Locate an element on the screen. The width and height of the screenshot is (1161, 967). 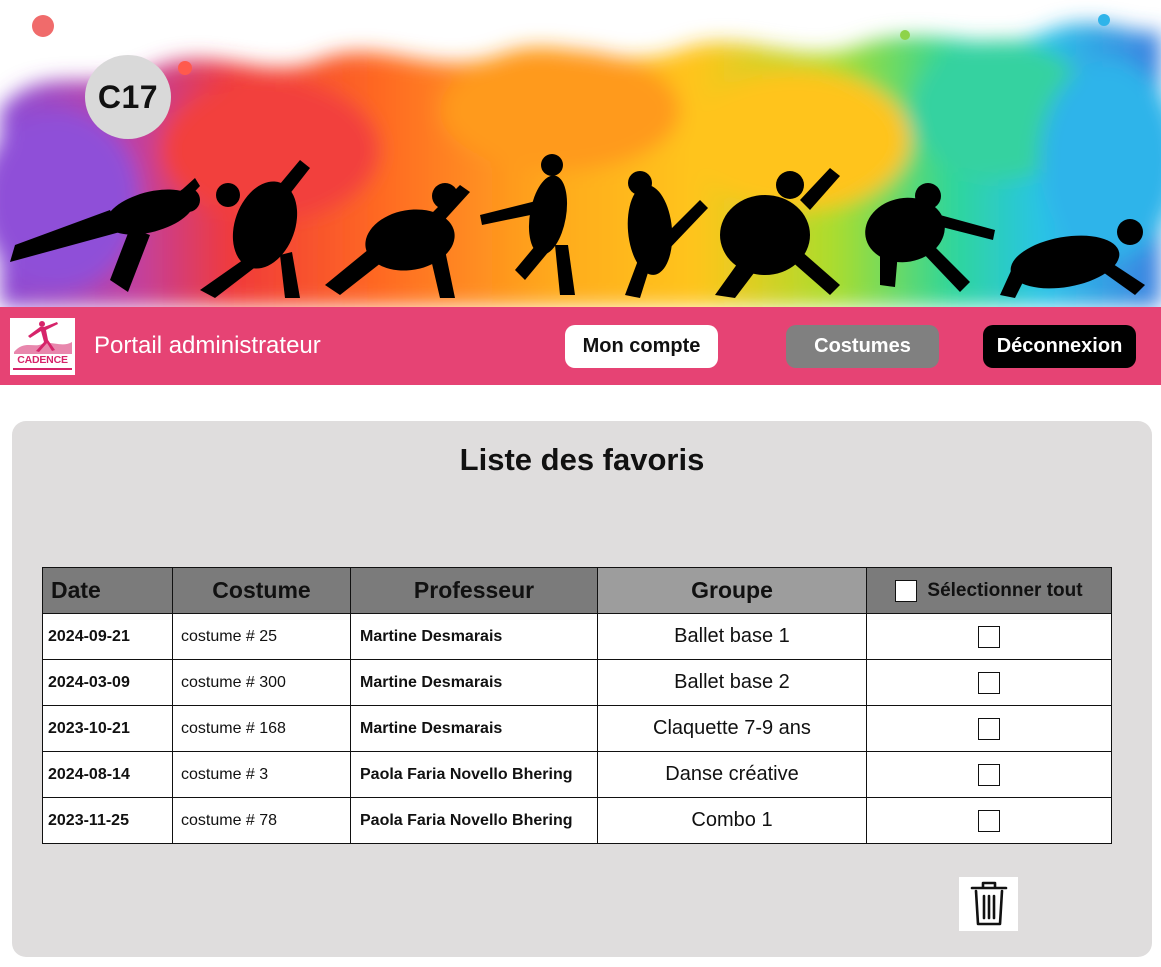
logo-underline is located at coordinates (42, 369).